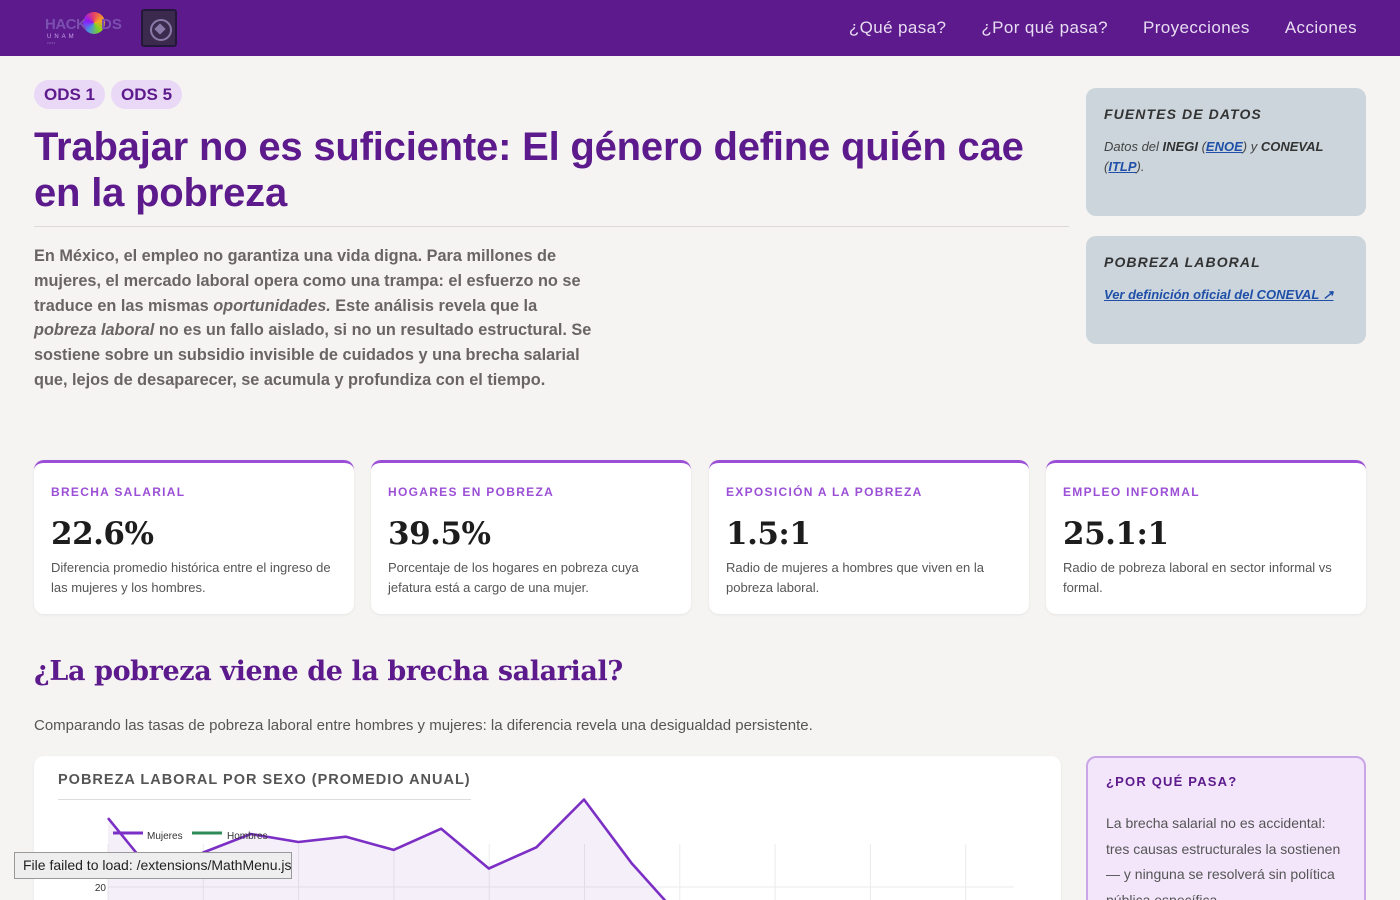 The height and width of the screenshot is (900, 1400). What do you see at coordinates (102, 534) in the screenshot?
I see `stat-value: 22.6%` at bounding box center [102, 534].